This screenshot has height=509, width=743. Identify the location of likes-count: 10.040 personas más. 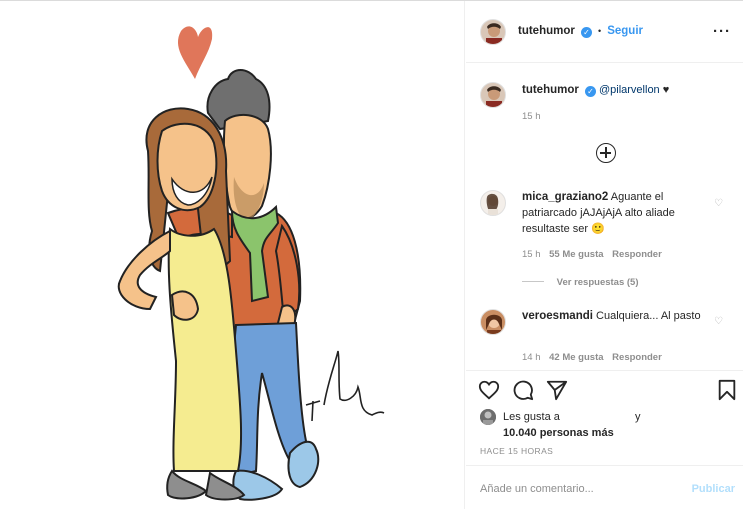
(558, 433).